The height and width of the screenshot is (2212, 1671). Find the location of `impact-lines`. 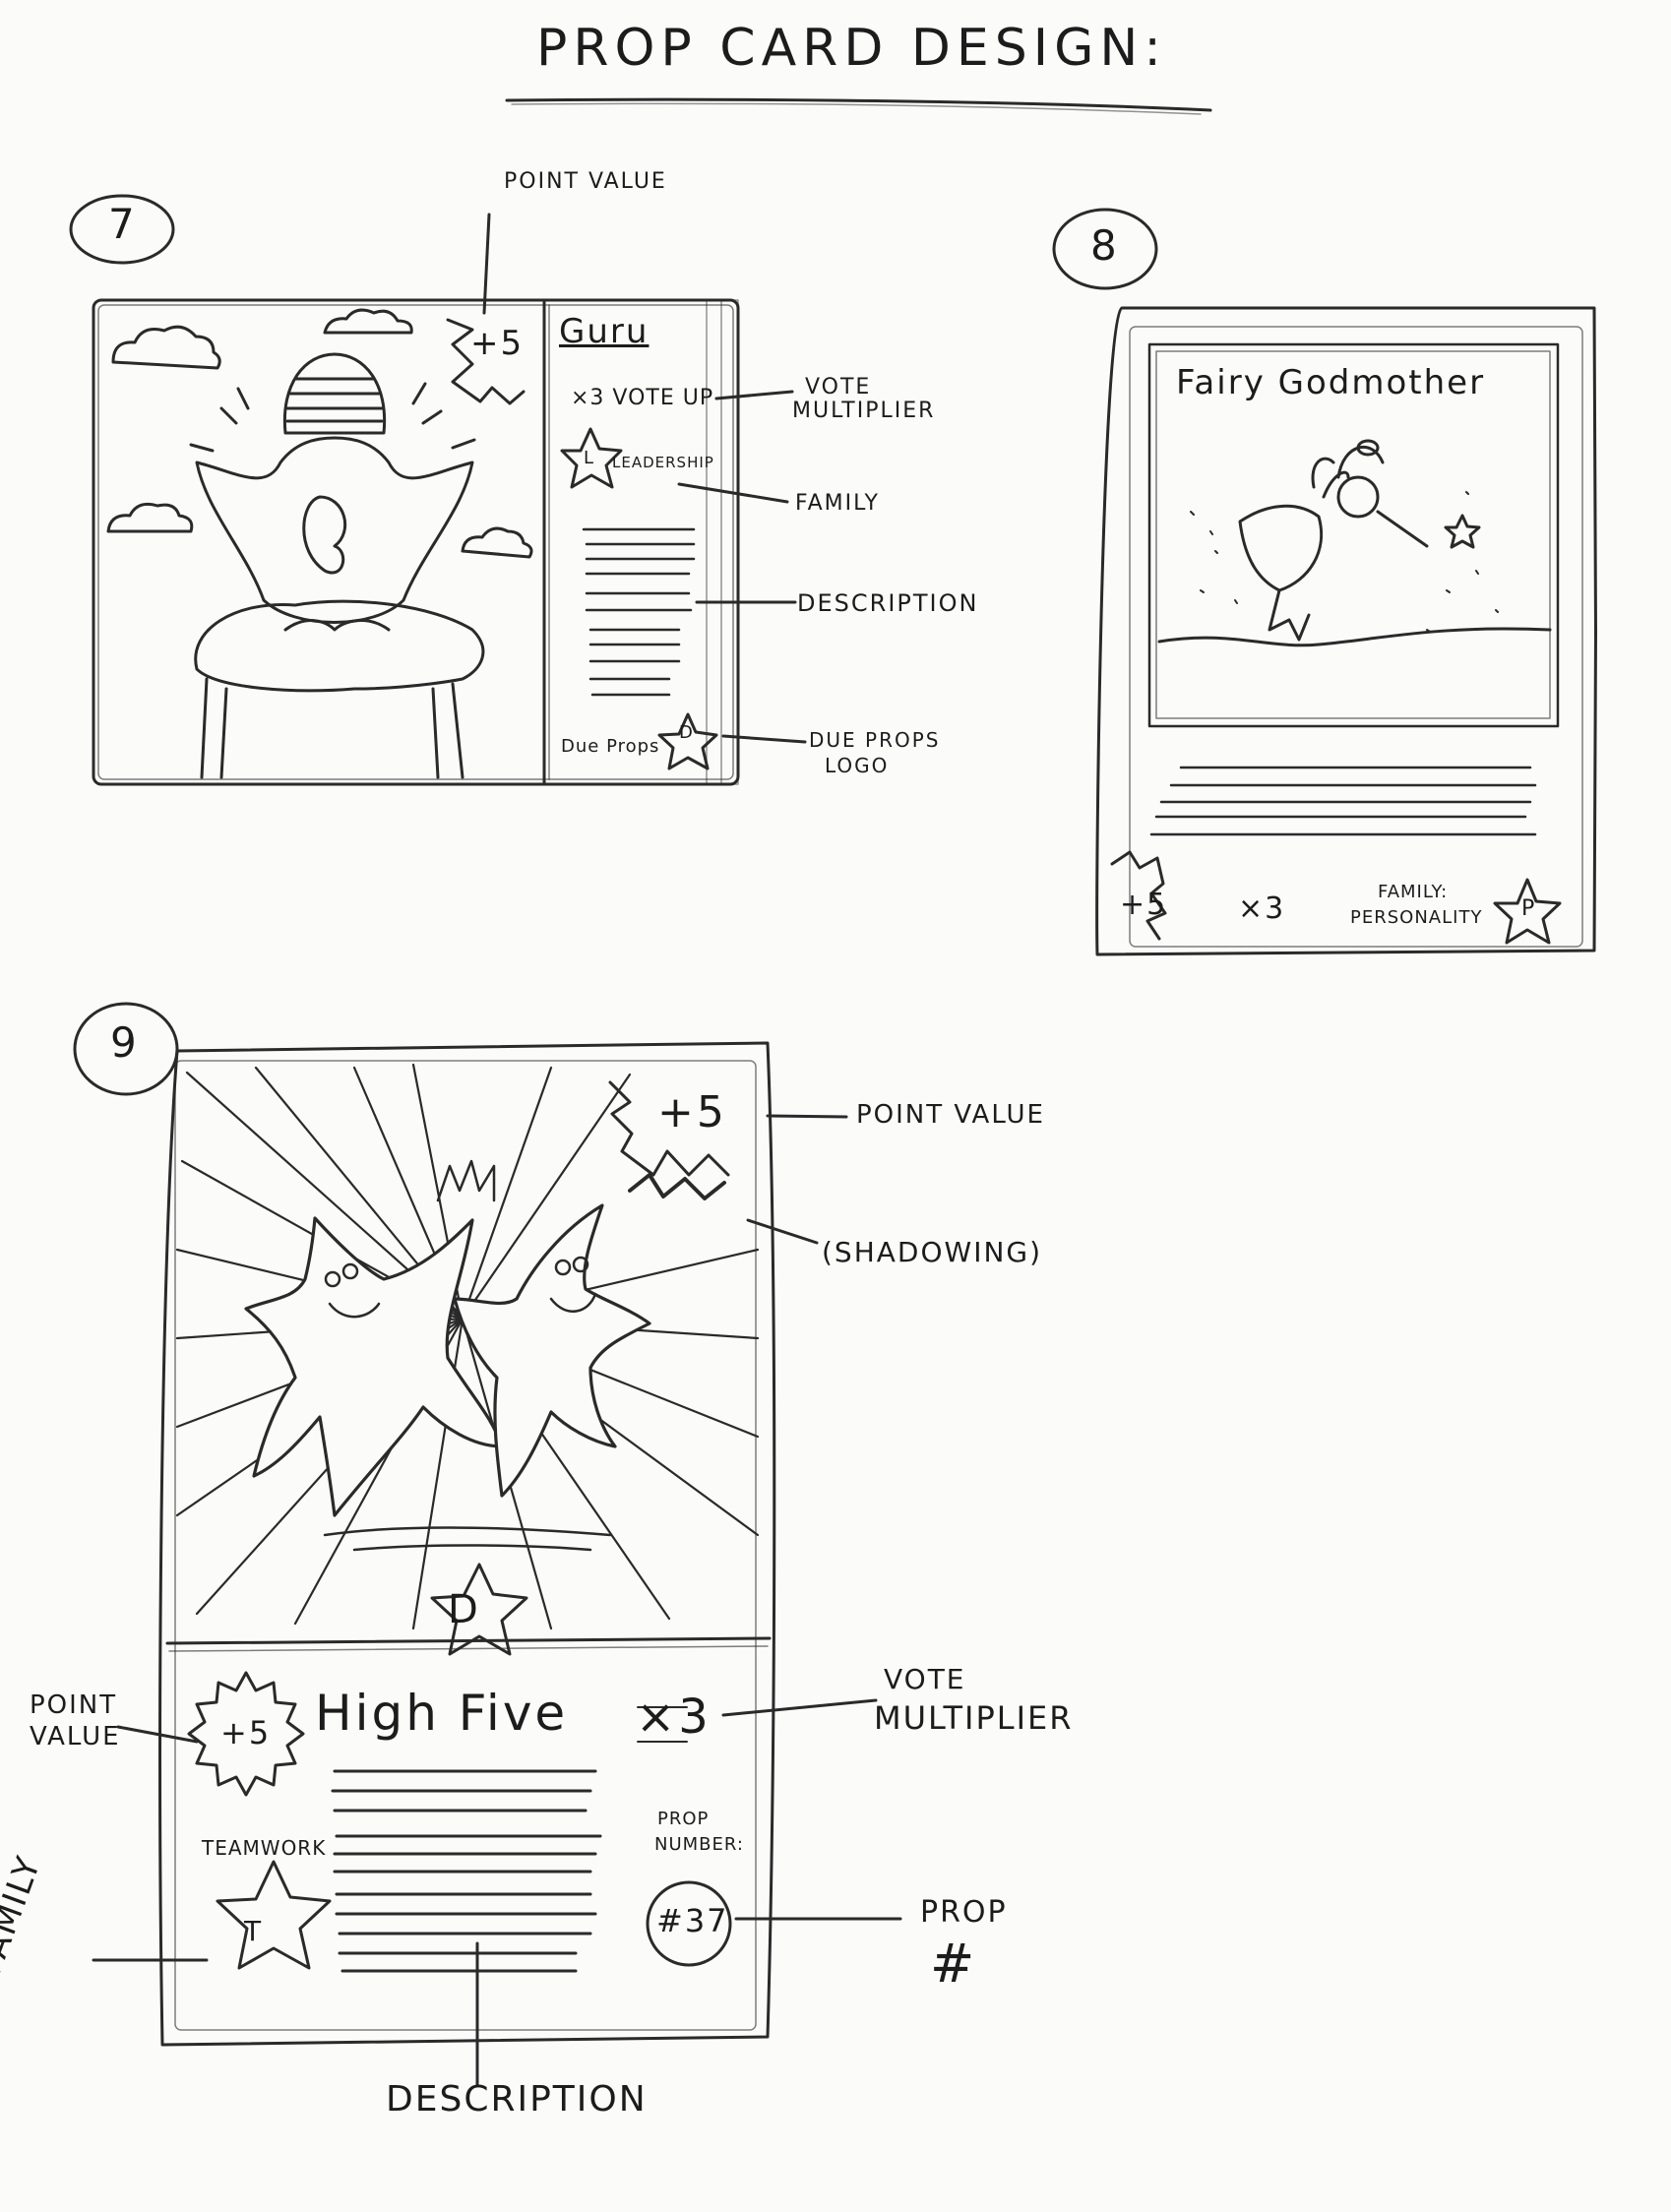

impact-lines is located at coordinates (466, 1180).